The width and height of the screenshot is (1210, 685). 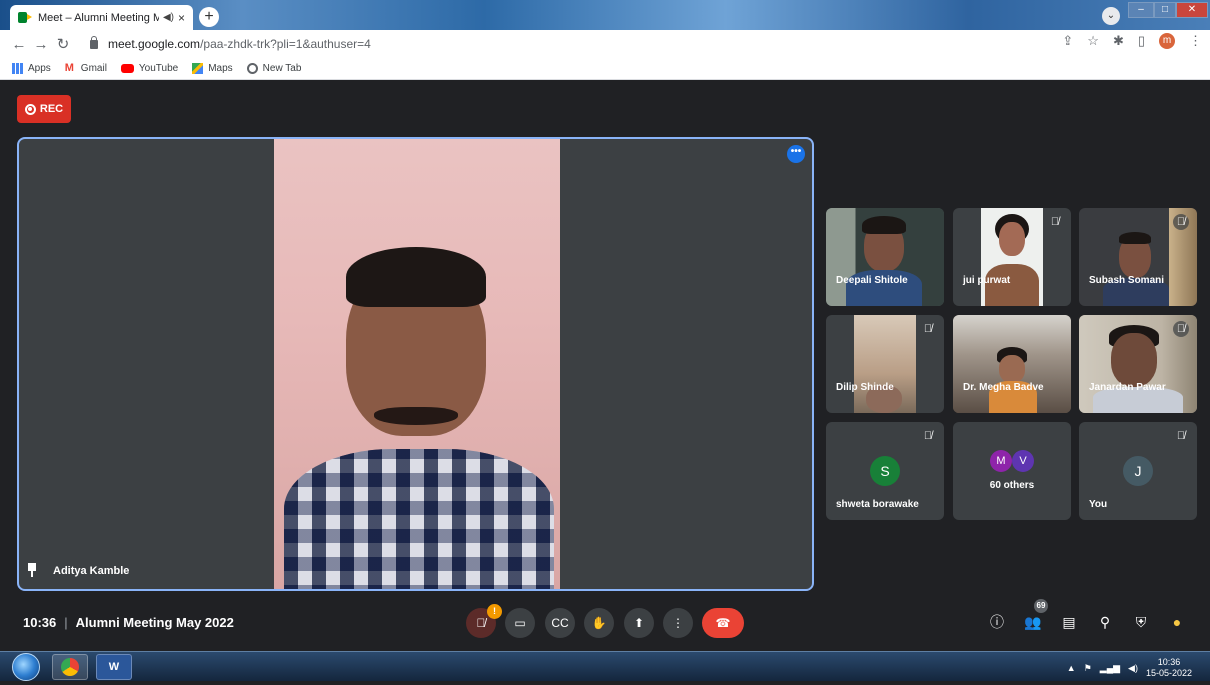 What do you see at coordinates (605, 666) in the screenshot?
I see `os-taskbar: W ▲ ⚑ ▂▄▆ ◀) 10:36 15-05-2022` at bounding box center [605, 666].